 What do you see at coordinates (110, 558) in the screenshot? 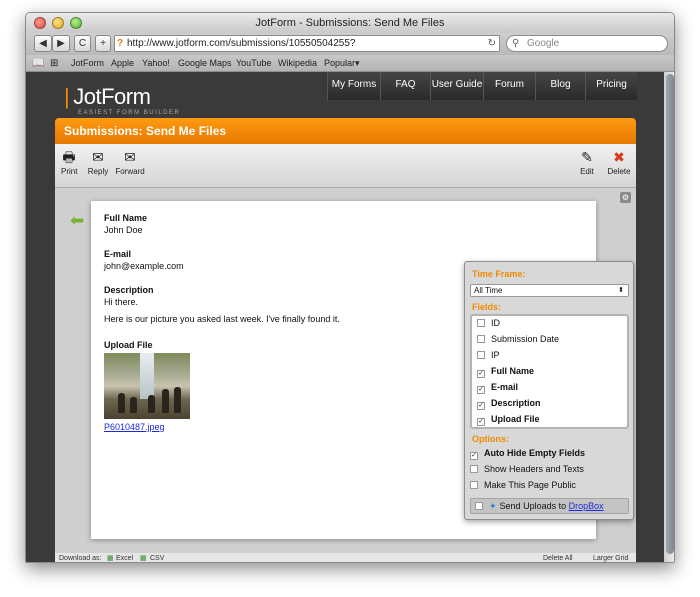
I see `excel-icon: ▦` at bounding box center [110, 558].